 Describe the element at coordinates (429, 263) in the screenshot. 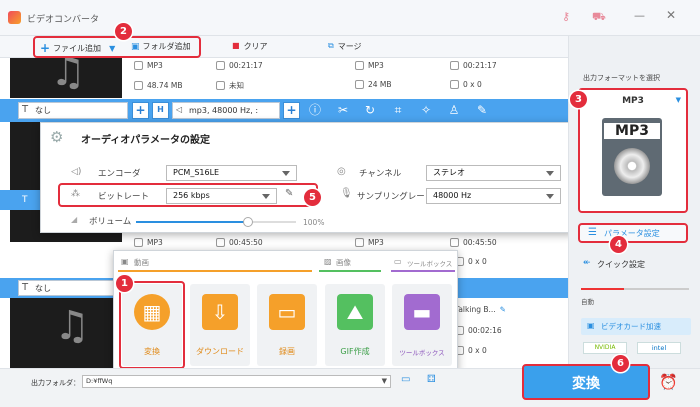

I see `tab-toolbox: ツールボックス` at that location.